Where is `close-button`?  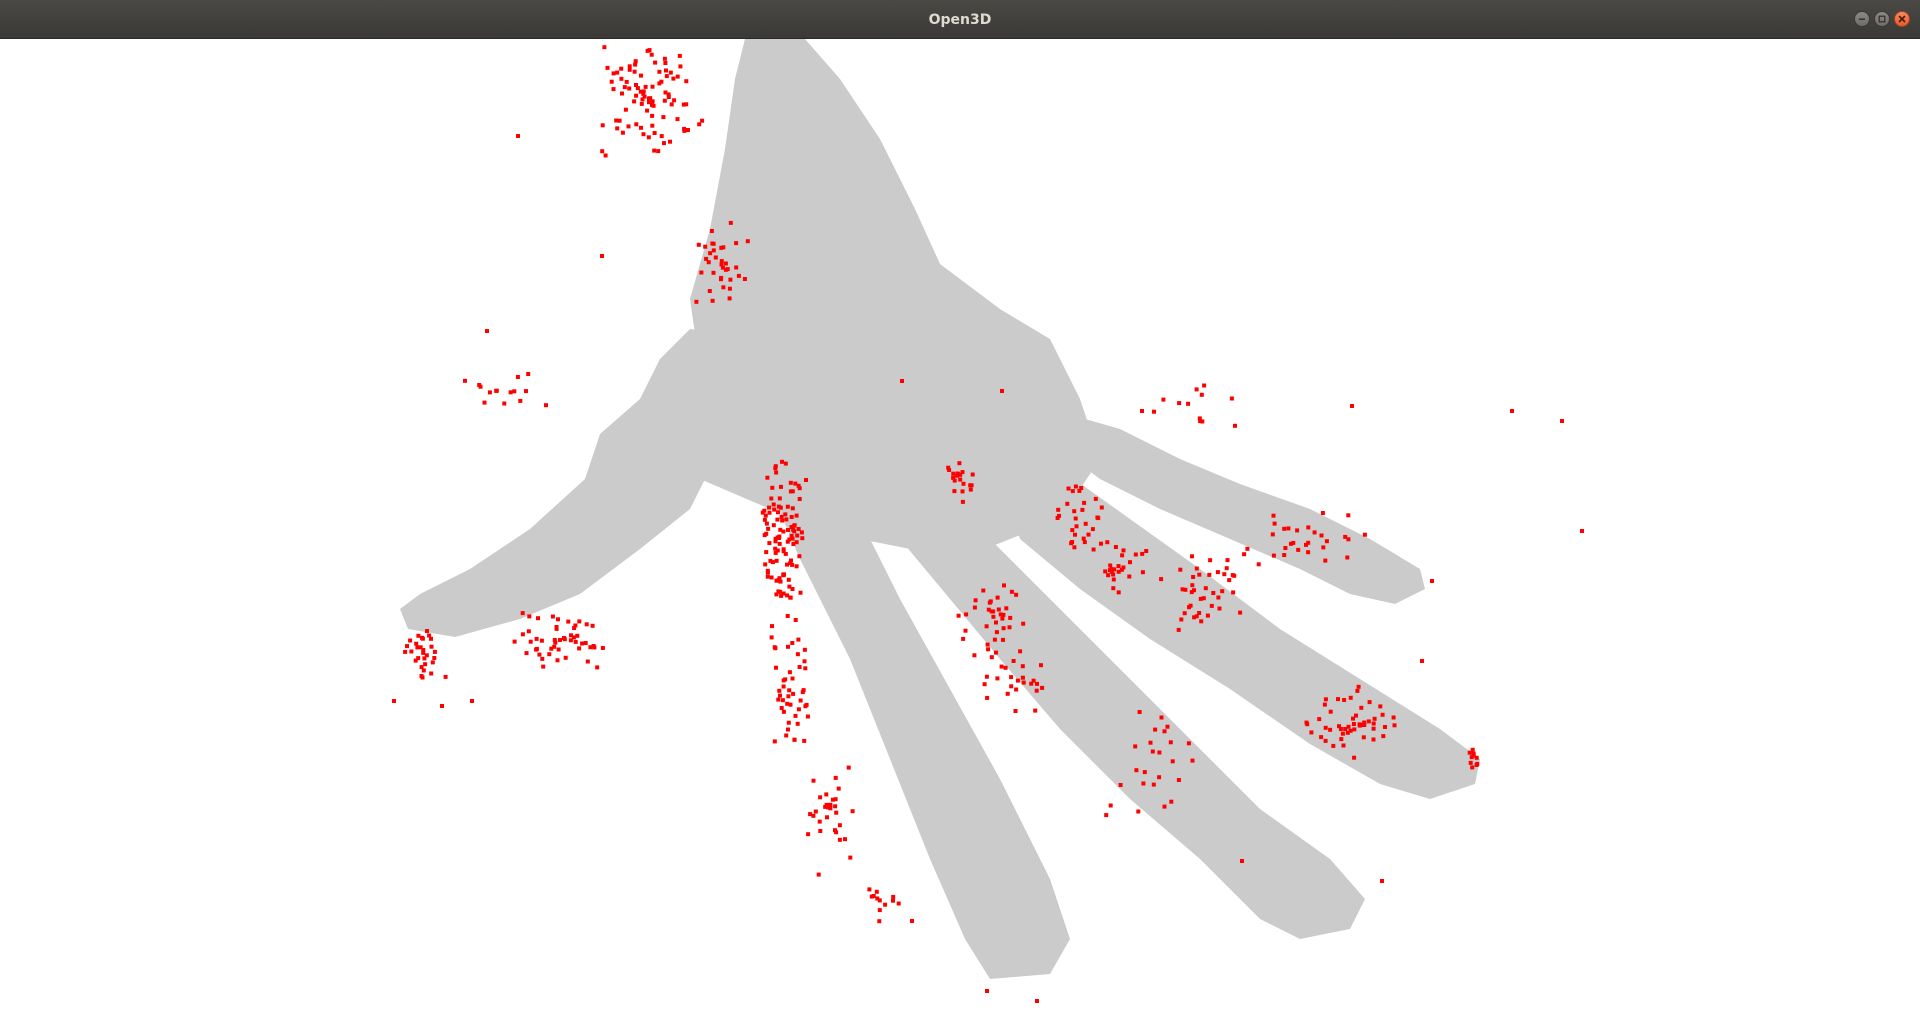
close-button is located at coordinates (1902, 19).